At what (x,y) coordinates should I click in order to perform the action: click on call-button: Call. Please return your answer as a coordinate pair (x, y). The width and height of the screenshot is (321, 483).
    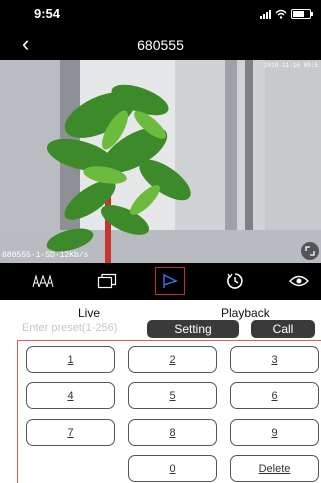
    Looking at the image, I should click on (283, 329).